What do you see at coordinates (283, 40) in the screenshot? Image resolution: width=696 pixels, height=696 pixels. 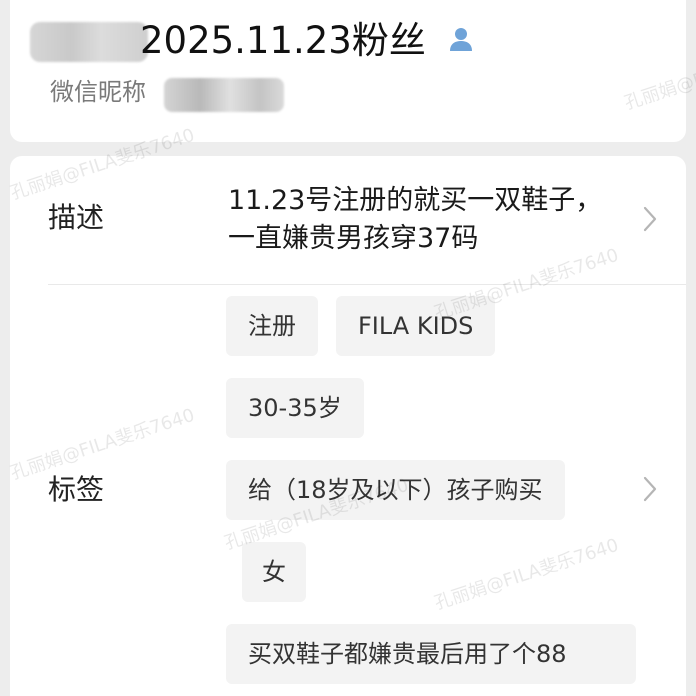 I see `profile-title: 2025.11.23粉丝` at bounding box center [283, 40].